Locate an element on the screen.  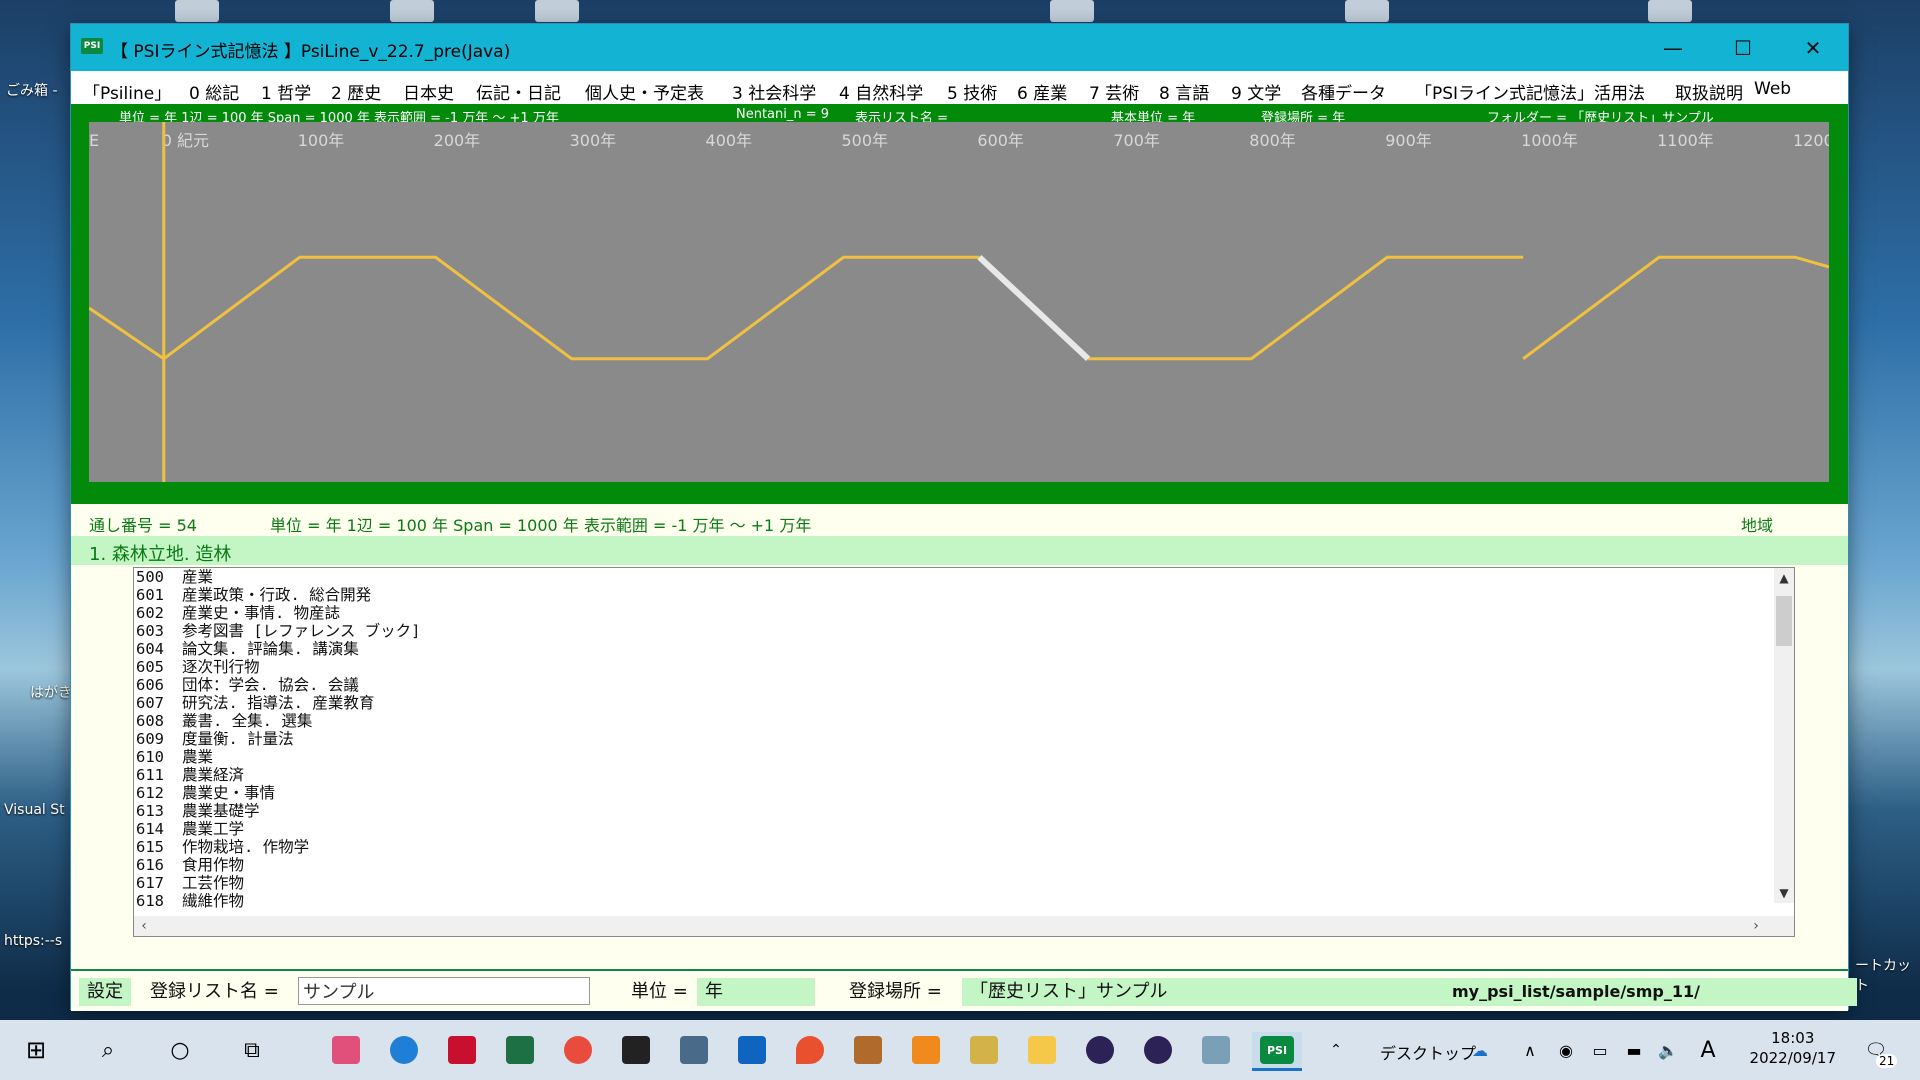
onedrive-icon: ☁ is located at coordinates (1480, 1050).